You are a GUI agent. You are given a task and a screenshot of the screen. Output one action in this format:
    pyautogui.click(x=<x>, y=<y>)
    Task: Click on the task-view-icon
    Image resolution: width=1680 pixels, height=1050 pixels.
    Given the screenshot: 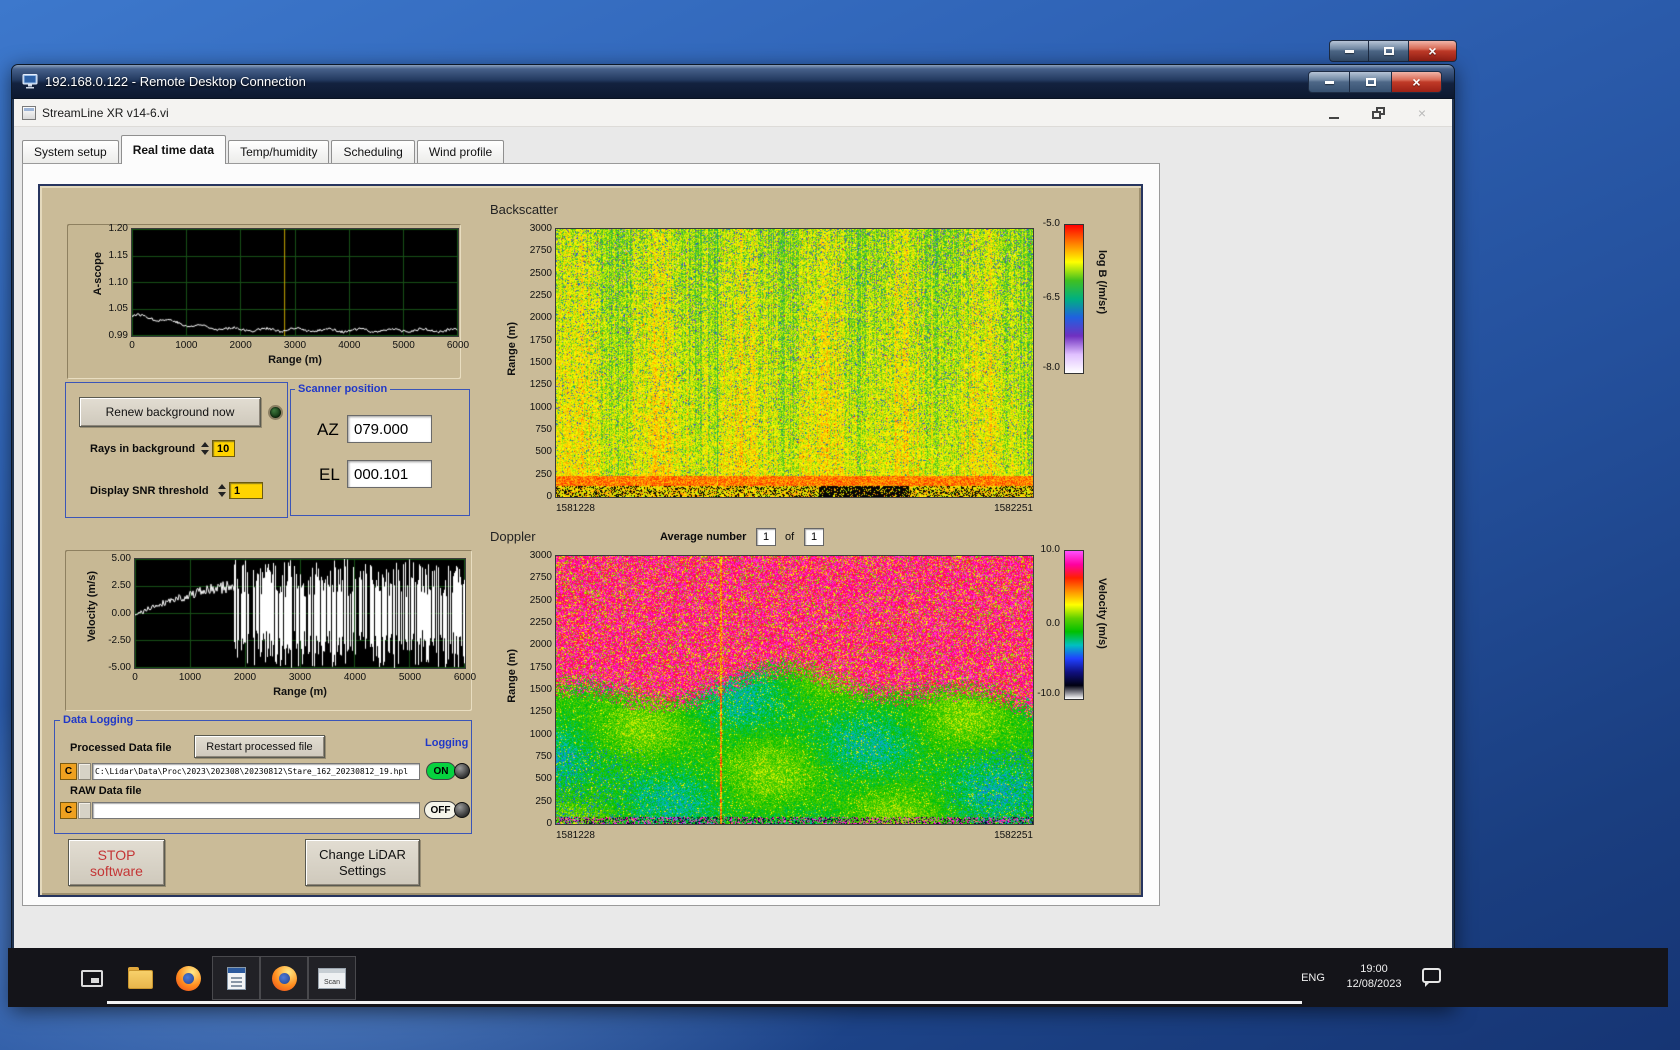 What is the action you would take?
    pyautogui.click(x=92, y=978)
    